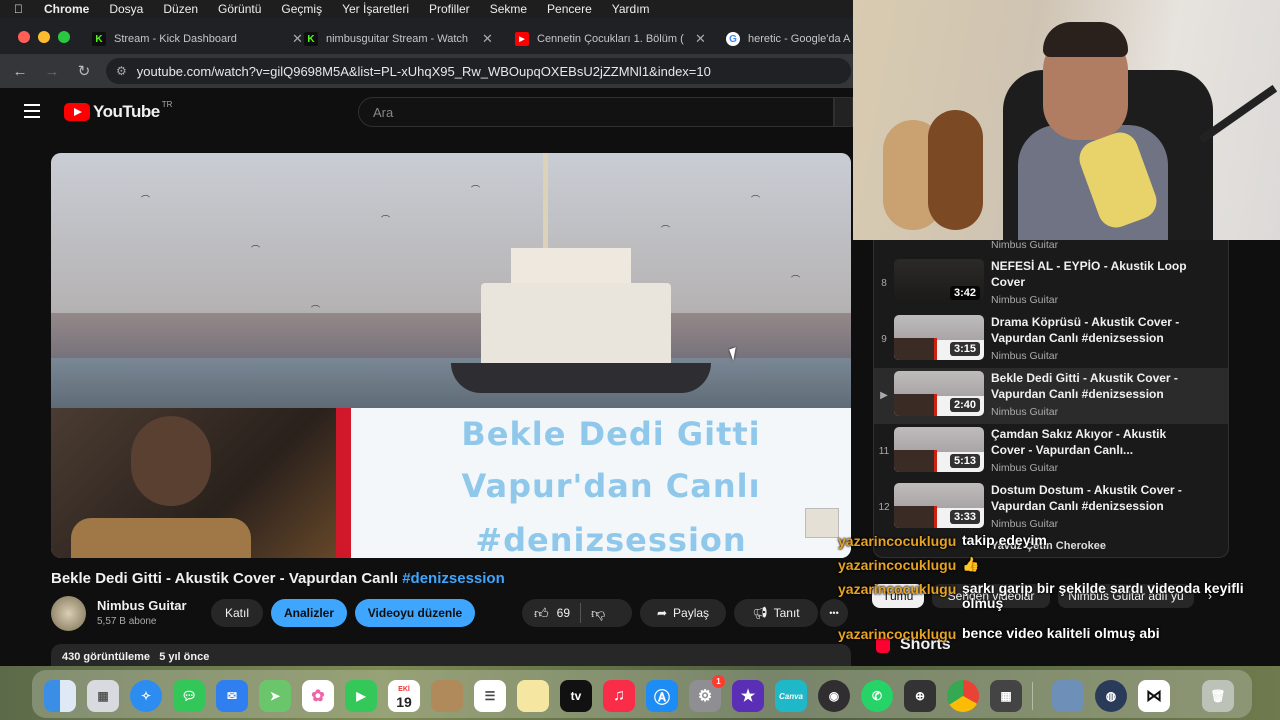  I want to click on finder-icon, so click(60, 696).